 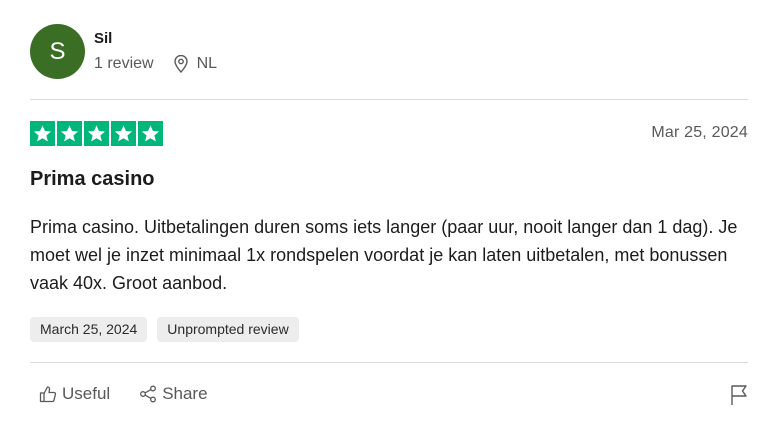 I want to click on share-icon, so click(x=148, y=394).